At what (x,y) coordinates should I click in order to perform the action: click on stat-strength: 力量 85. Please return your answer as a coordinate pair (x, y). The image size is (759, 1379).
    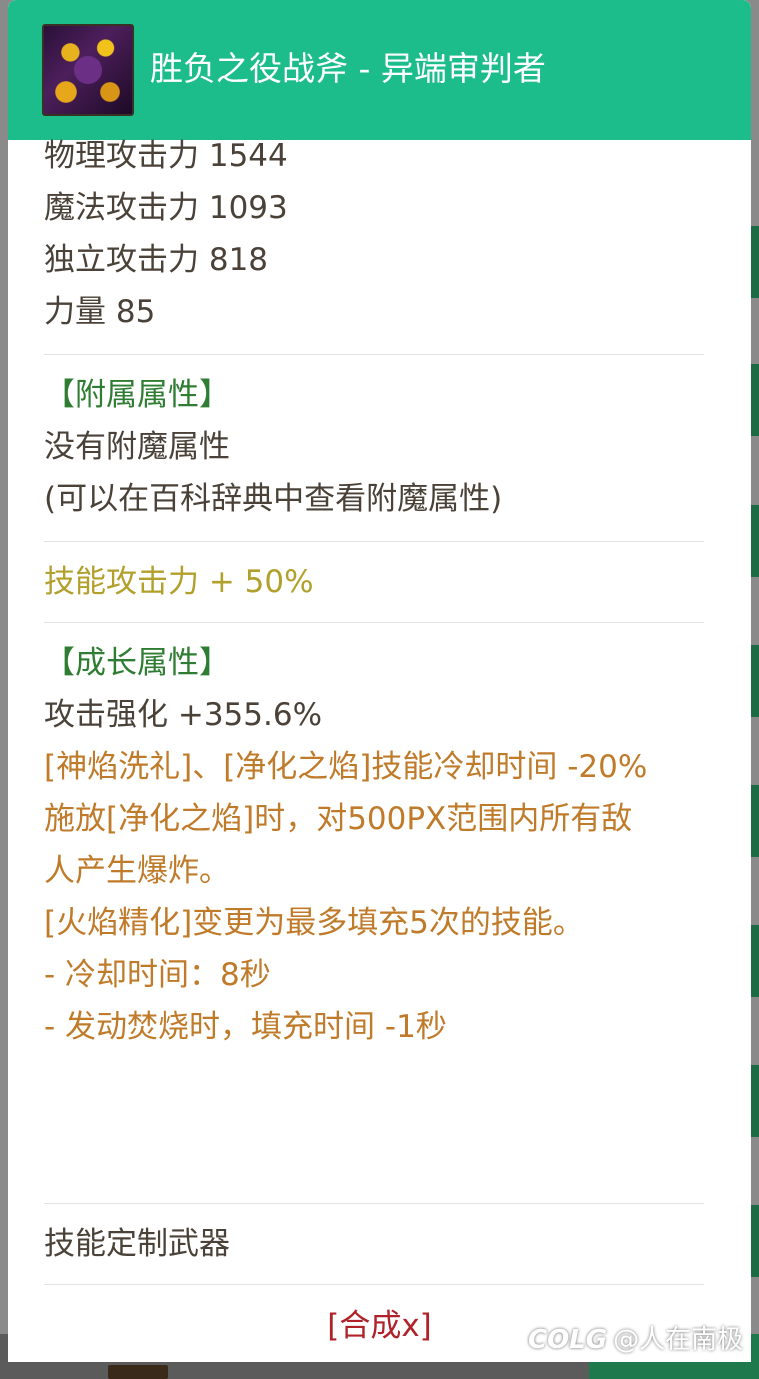
    Looking at the image, I should click on (100, 312).